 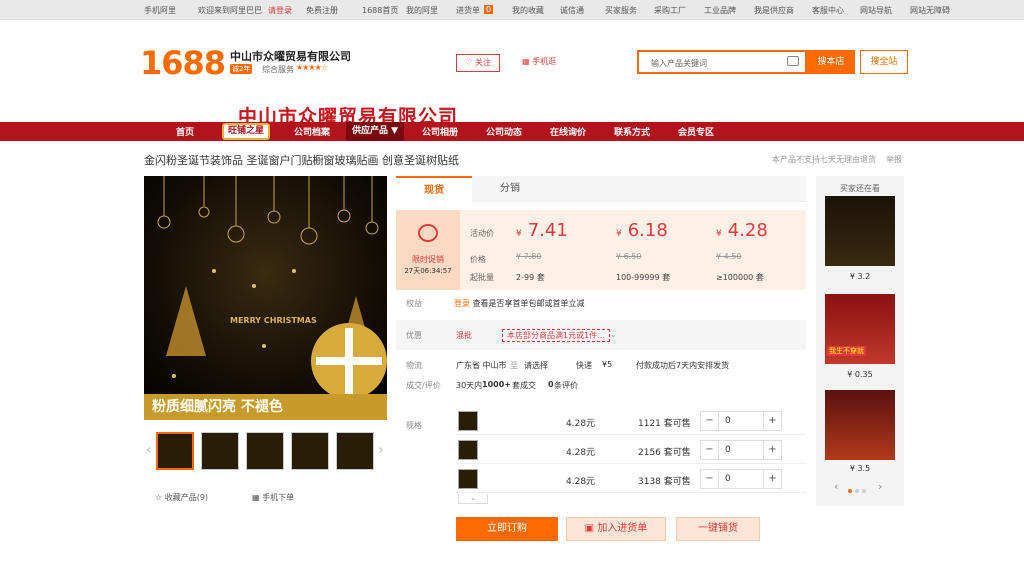 What do you see at coordinates (278, 69) in the screenshot?
I see `service-label: 综合服务` at bounding box center [278, 69].